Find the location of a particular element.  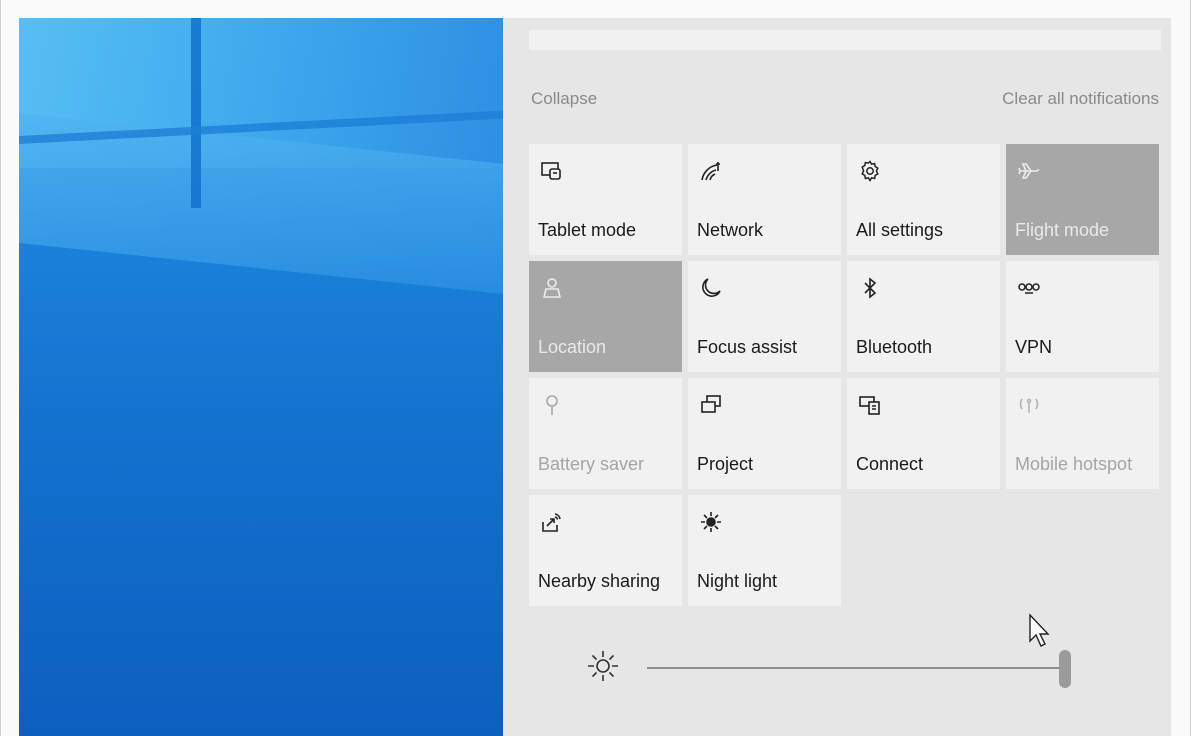

tile-all-settings: All settings is located at coordinates (923, 199).